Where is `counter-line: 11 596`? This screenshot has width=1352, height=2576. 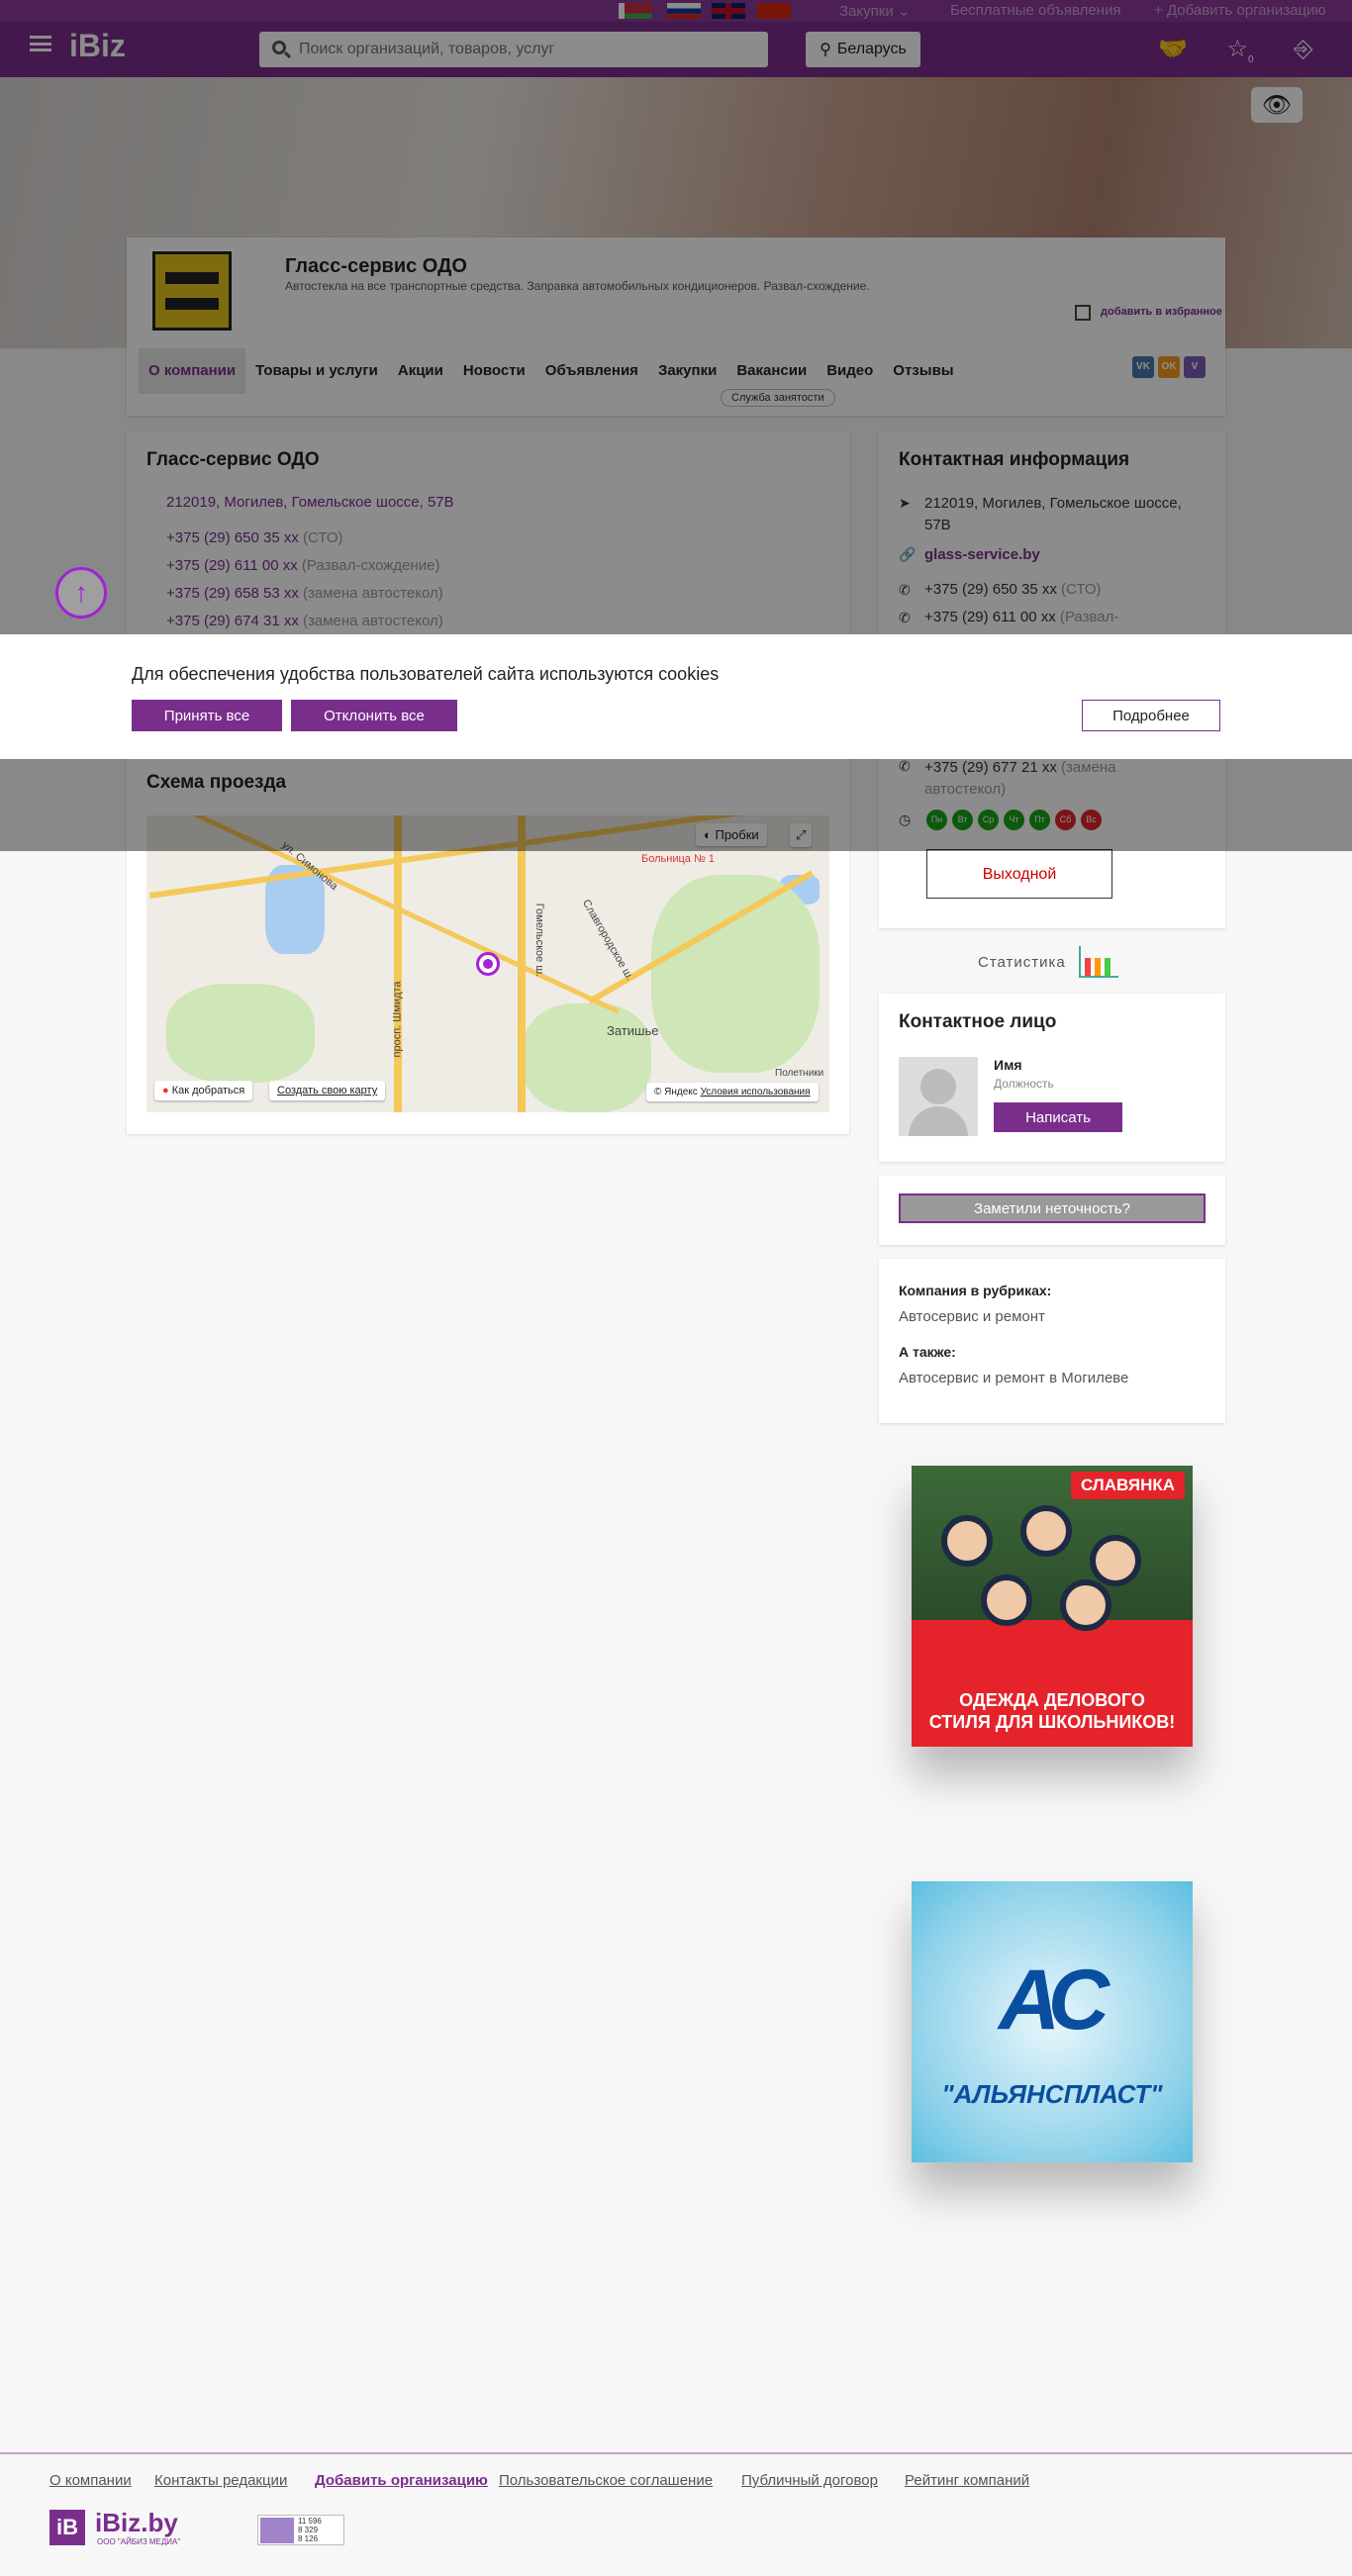
counter-line: 11 596 is located at coordinates (310, 2521).